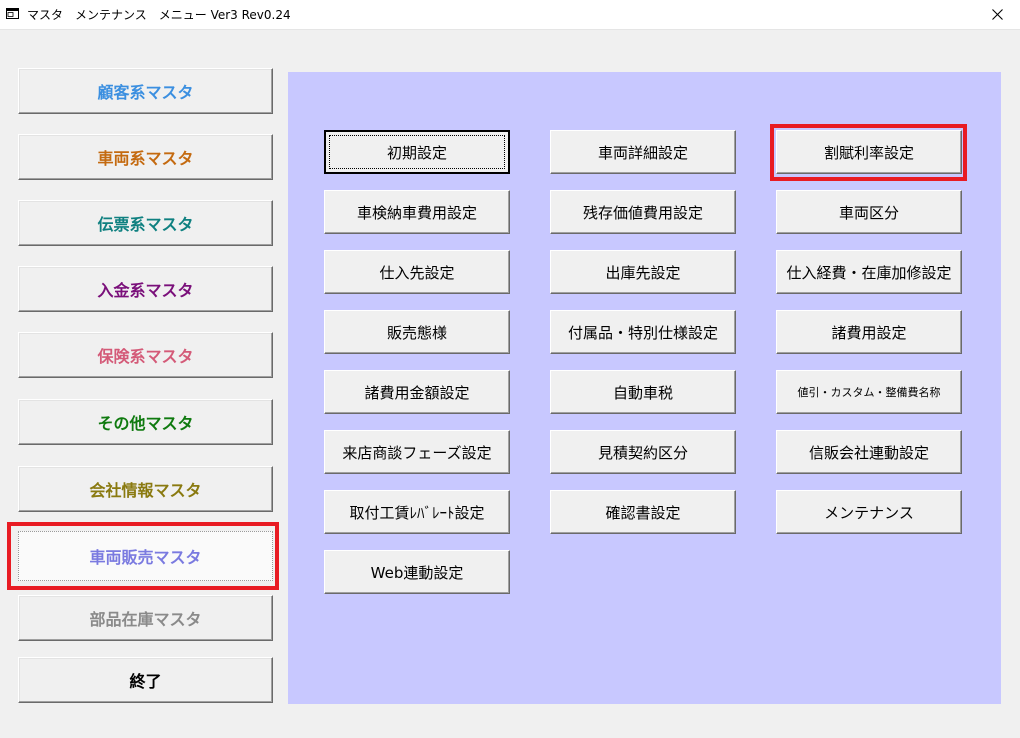  What do you see at coordinates (510, 15) in the screenshot?
I see `title-bar: マスタ メンテナンス メニュー Ver3 Rev0.24` at bounding box center [510, 15].